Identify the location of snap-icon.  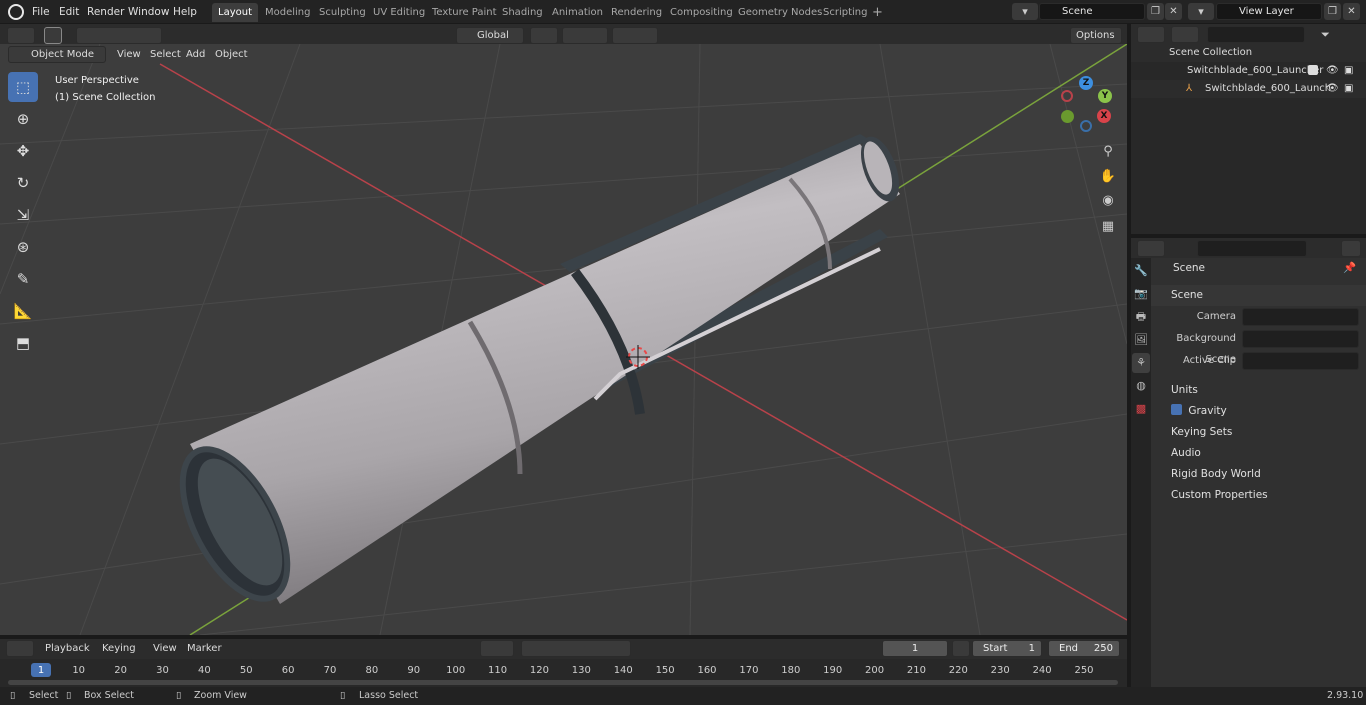
(585, 35).